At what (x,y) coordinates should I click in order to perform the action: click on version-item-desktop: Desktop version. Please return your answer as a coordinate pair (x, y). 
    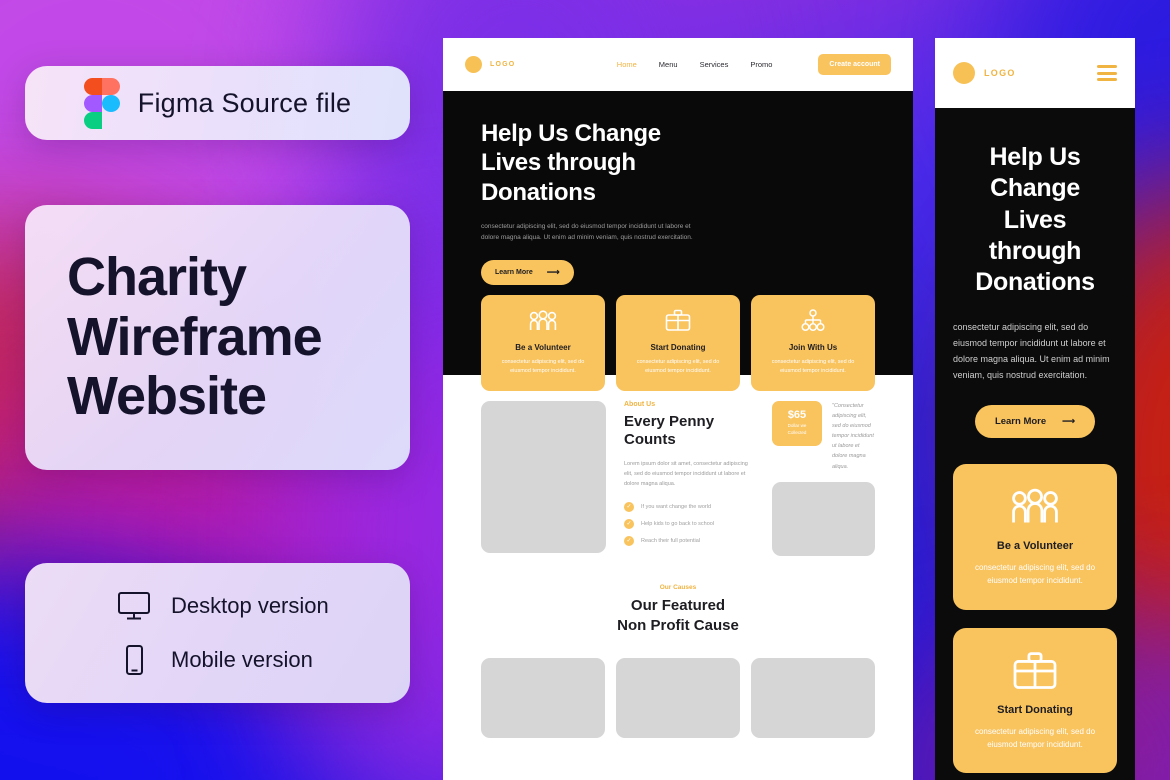
    Looking at the image, I should click on (263, 606).